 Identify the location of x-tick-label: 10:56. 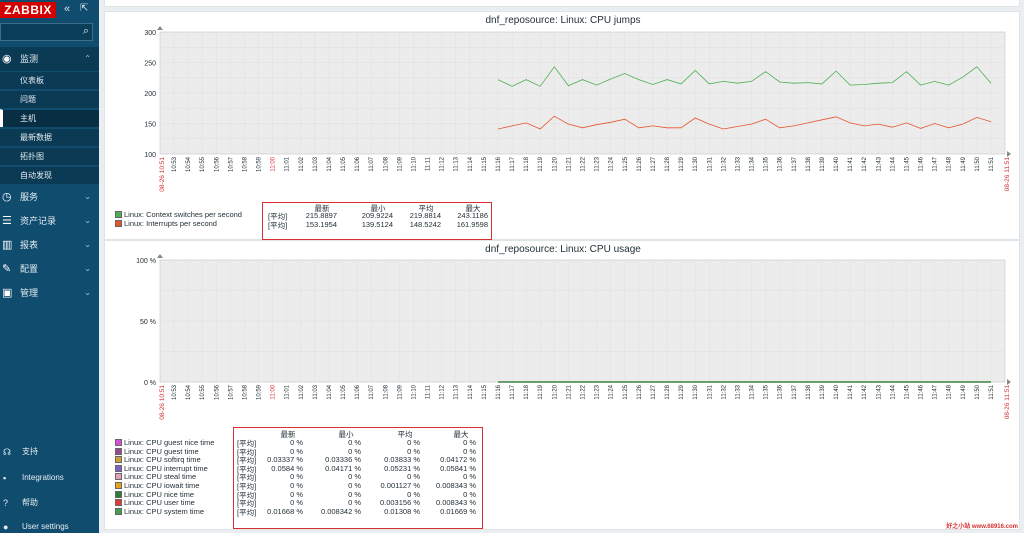
(217, 164).